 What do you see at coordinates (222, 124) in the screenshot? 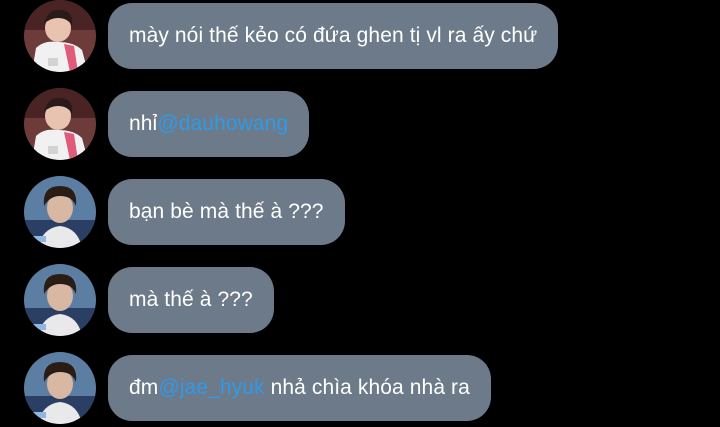
I see `mention-link: @dauhowang` at bounding box center [222, 124].